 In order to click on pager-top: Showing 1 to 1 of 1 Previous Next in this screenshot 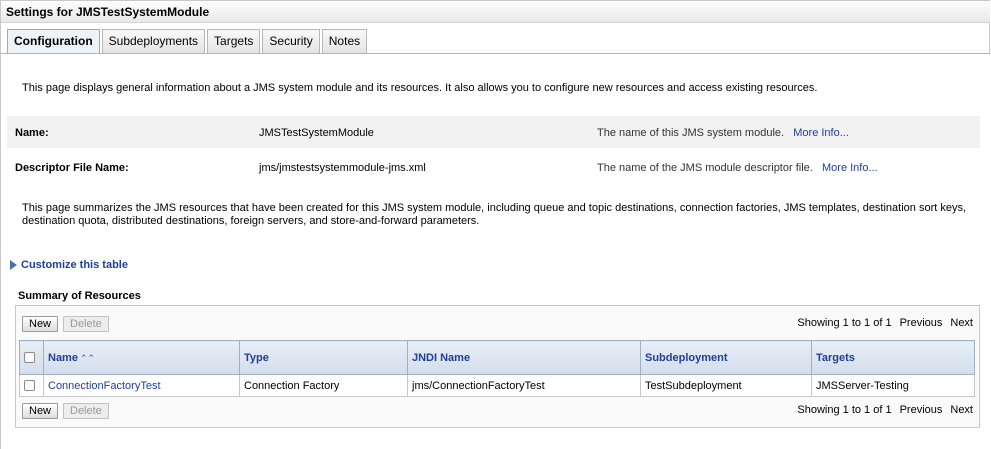, I will do `click(885, 323)`.